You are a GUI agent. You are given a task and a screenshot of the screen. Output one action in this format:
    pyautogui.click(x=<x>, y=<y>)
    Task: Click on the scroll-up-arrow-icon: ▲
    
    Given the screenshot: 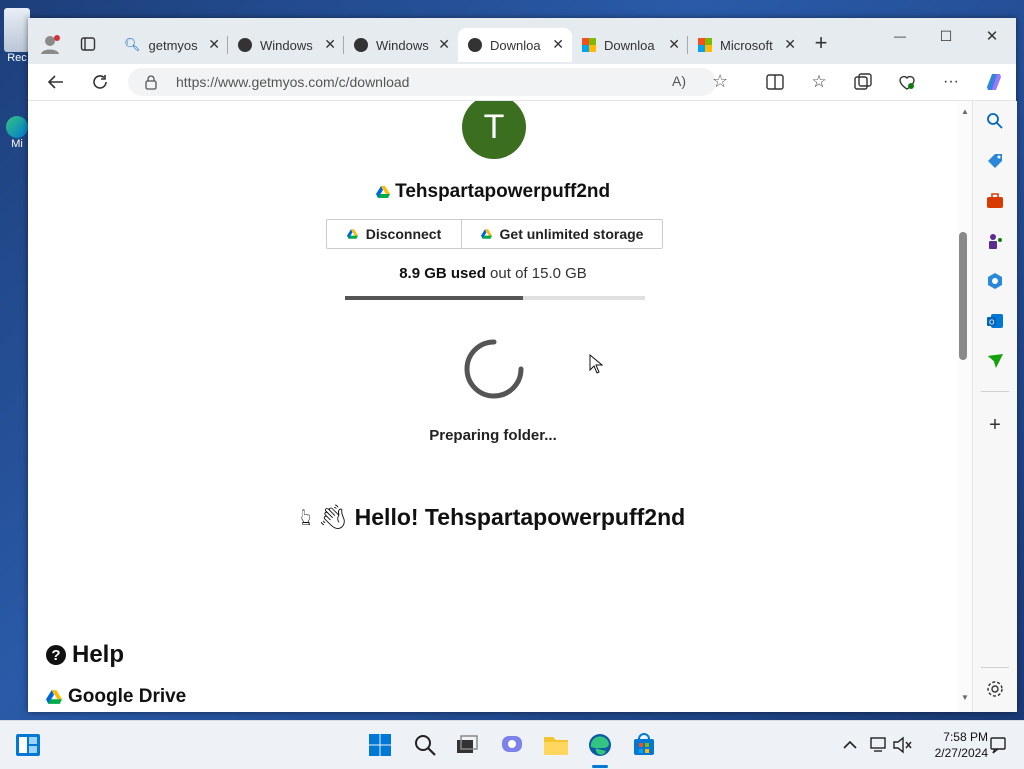 What is the action you would take?
    pyautogui.click(x=965, y=111)
    